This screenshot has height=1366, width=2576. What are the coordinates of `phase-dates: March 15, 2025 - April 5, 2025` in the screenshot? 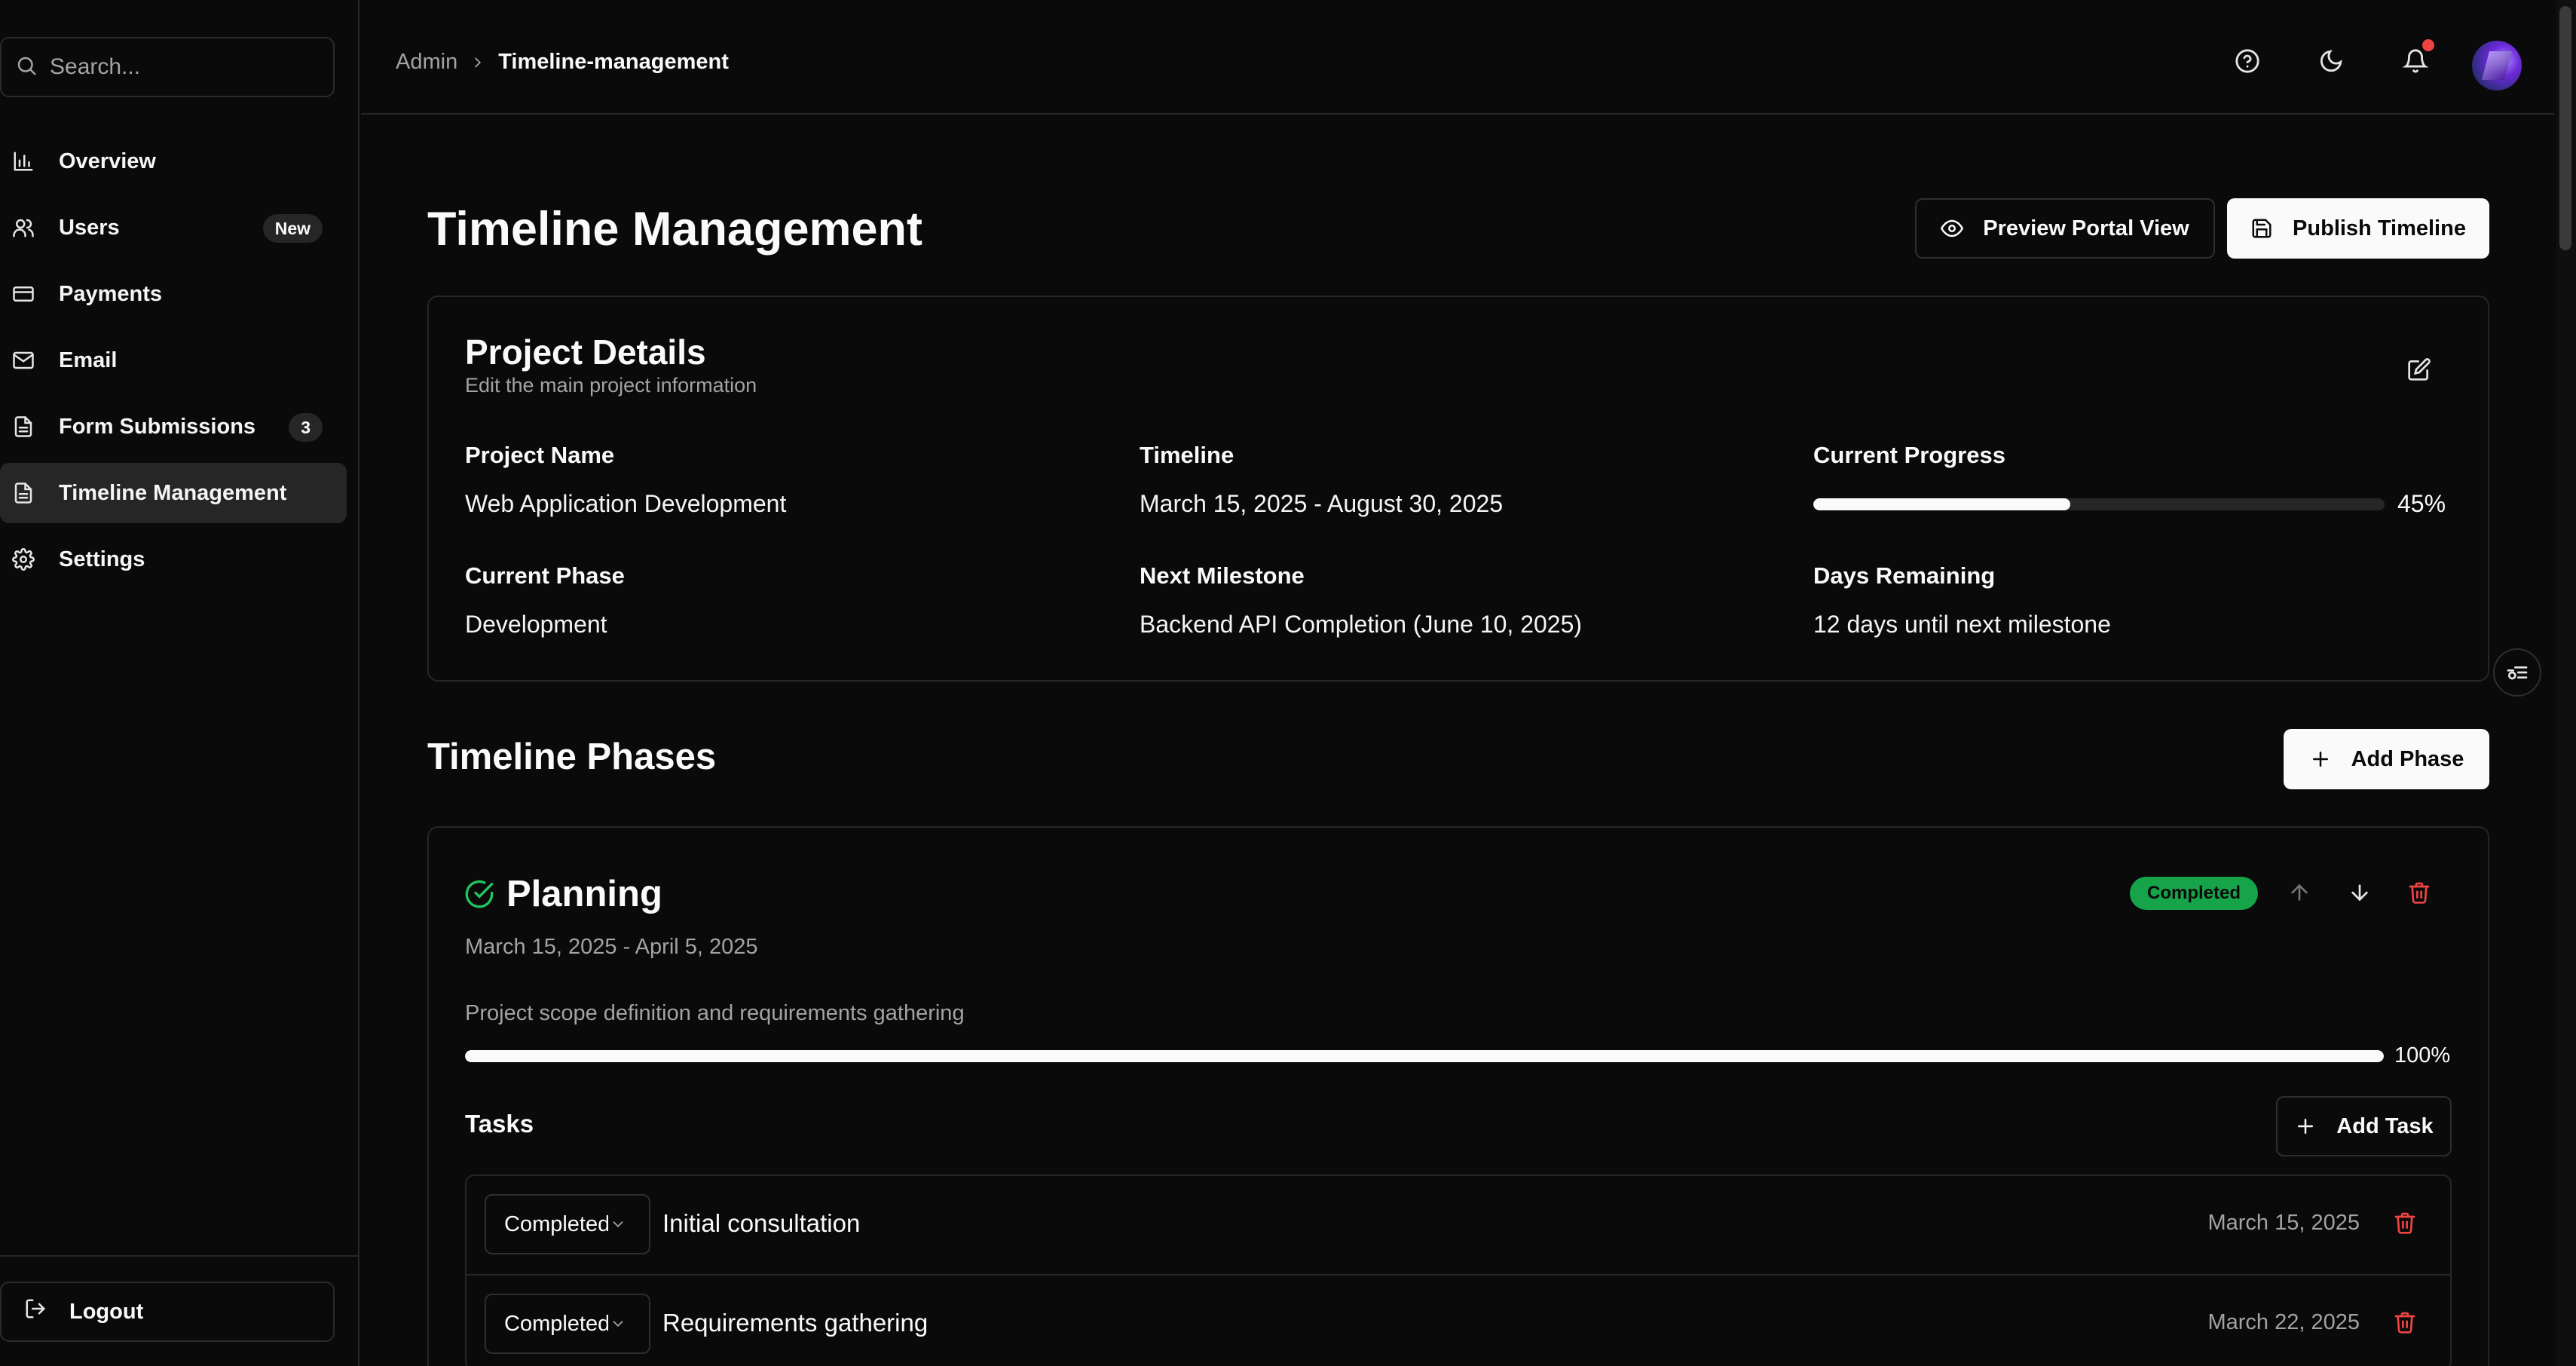 It's located at (612, 947).